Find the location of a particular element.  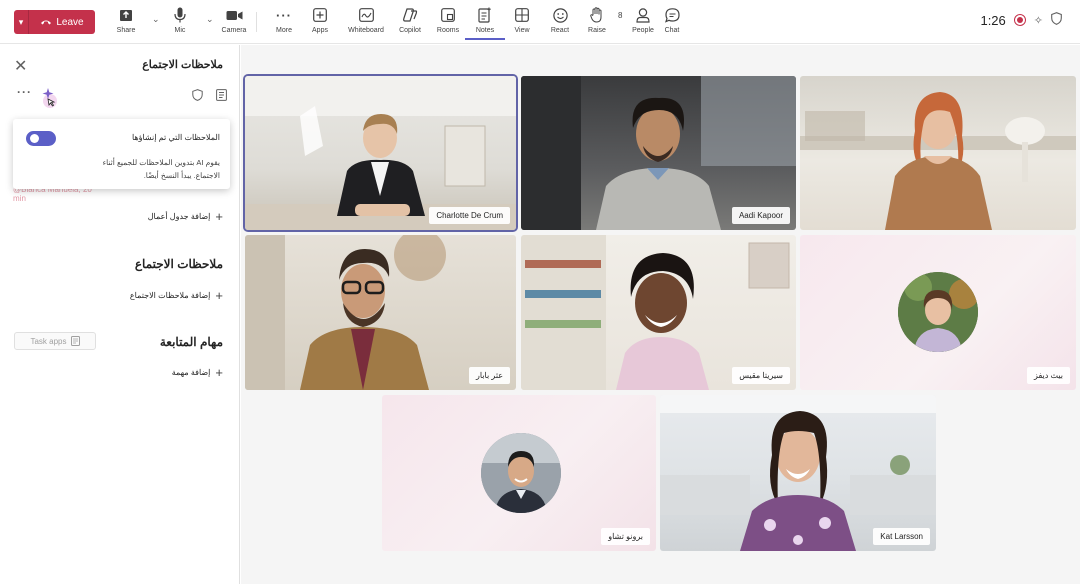

leave-options-chevron-icon: ▾ is located at coordinates (21, 22).